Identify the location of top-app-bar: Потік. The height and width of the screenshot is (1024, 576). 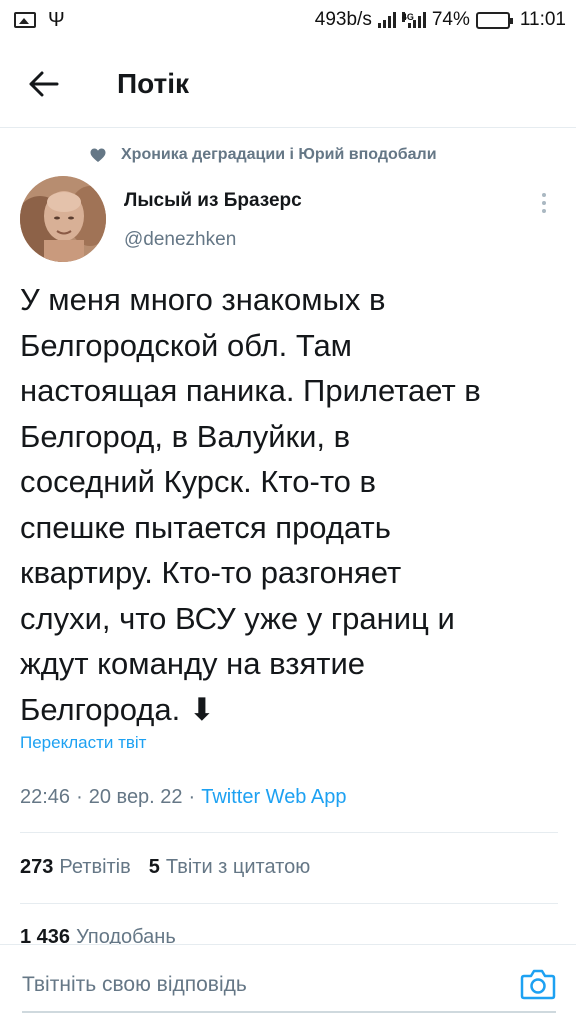
(288, 84).